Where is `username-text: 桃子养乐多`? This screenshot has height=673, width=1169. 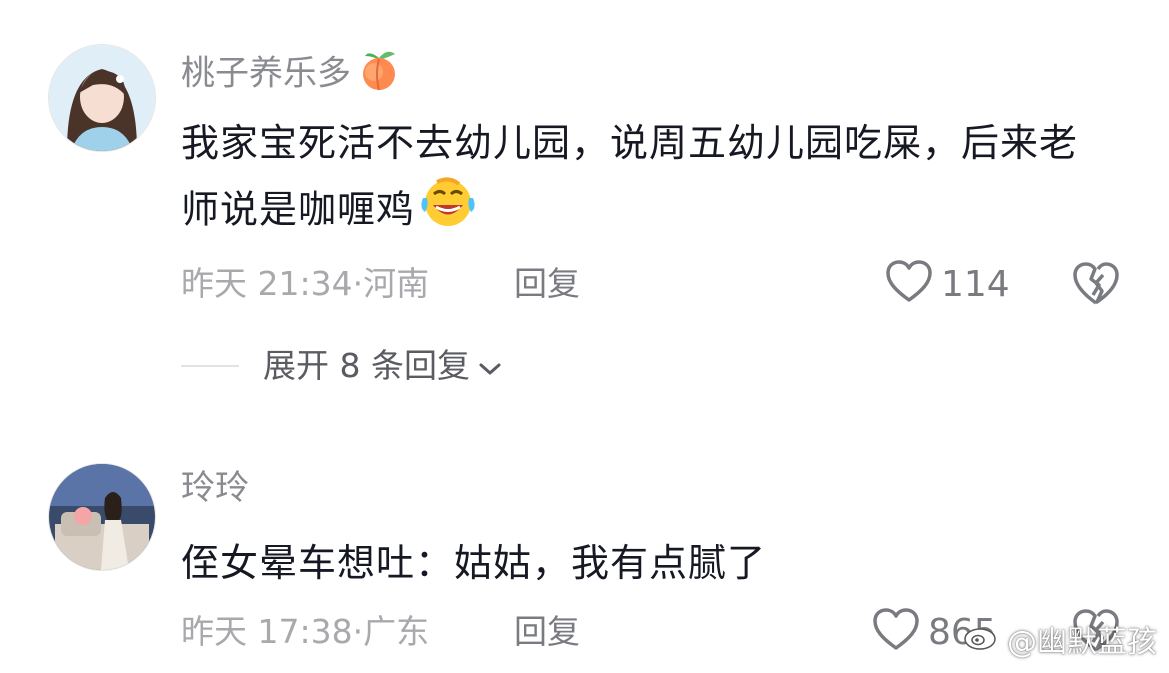 username-text: 桃子养乐多 is located at coordinates (266, 73).